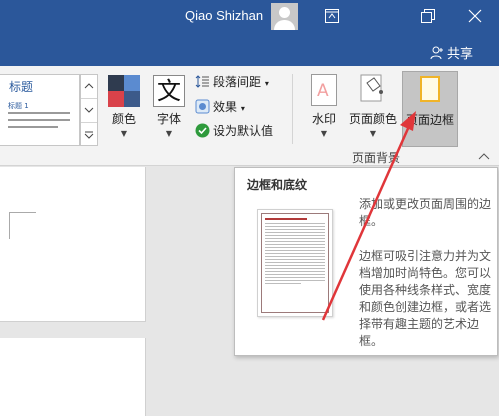 The image size is (499, 416). What do you see at coordinates (237, 82) in the screenshot?
I see `paragraph-spacing-label: 段落间距` at bounding box center [237, 82].